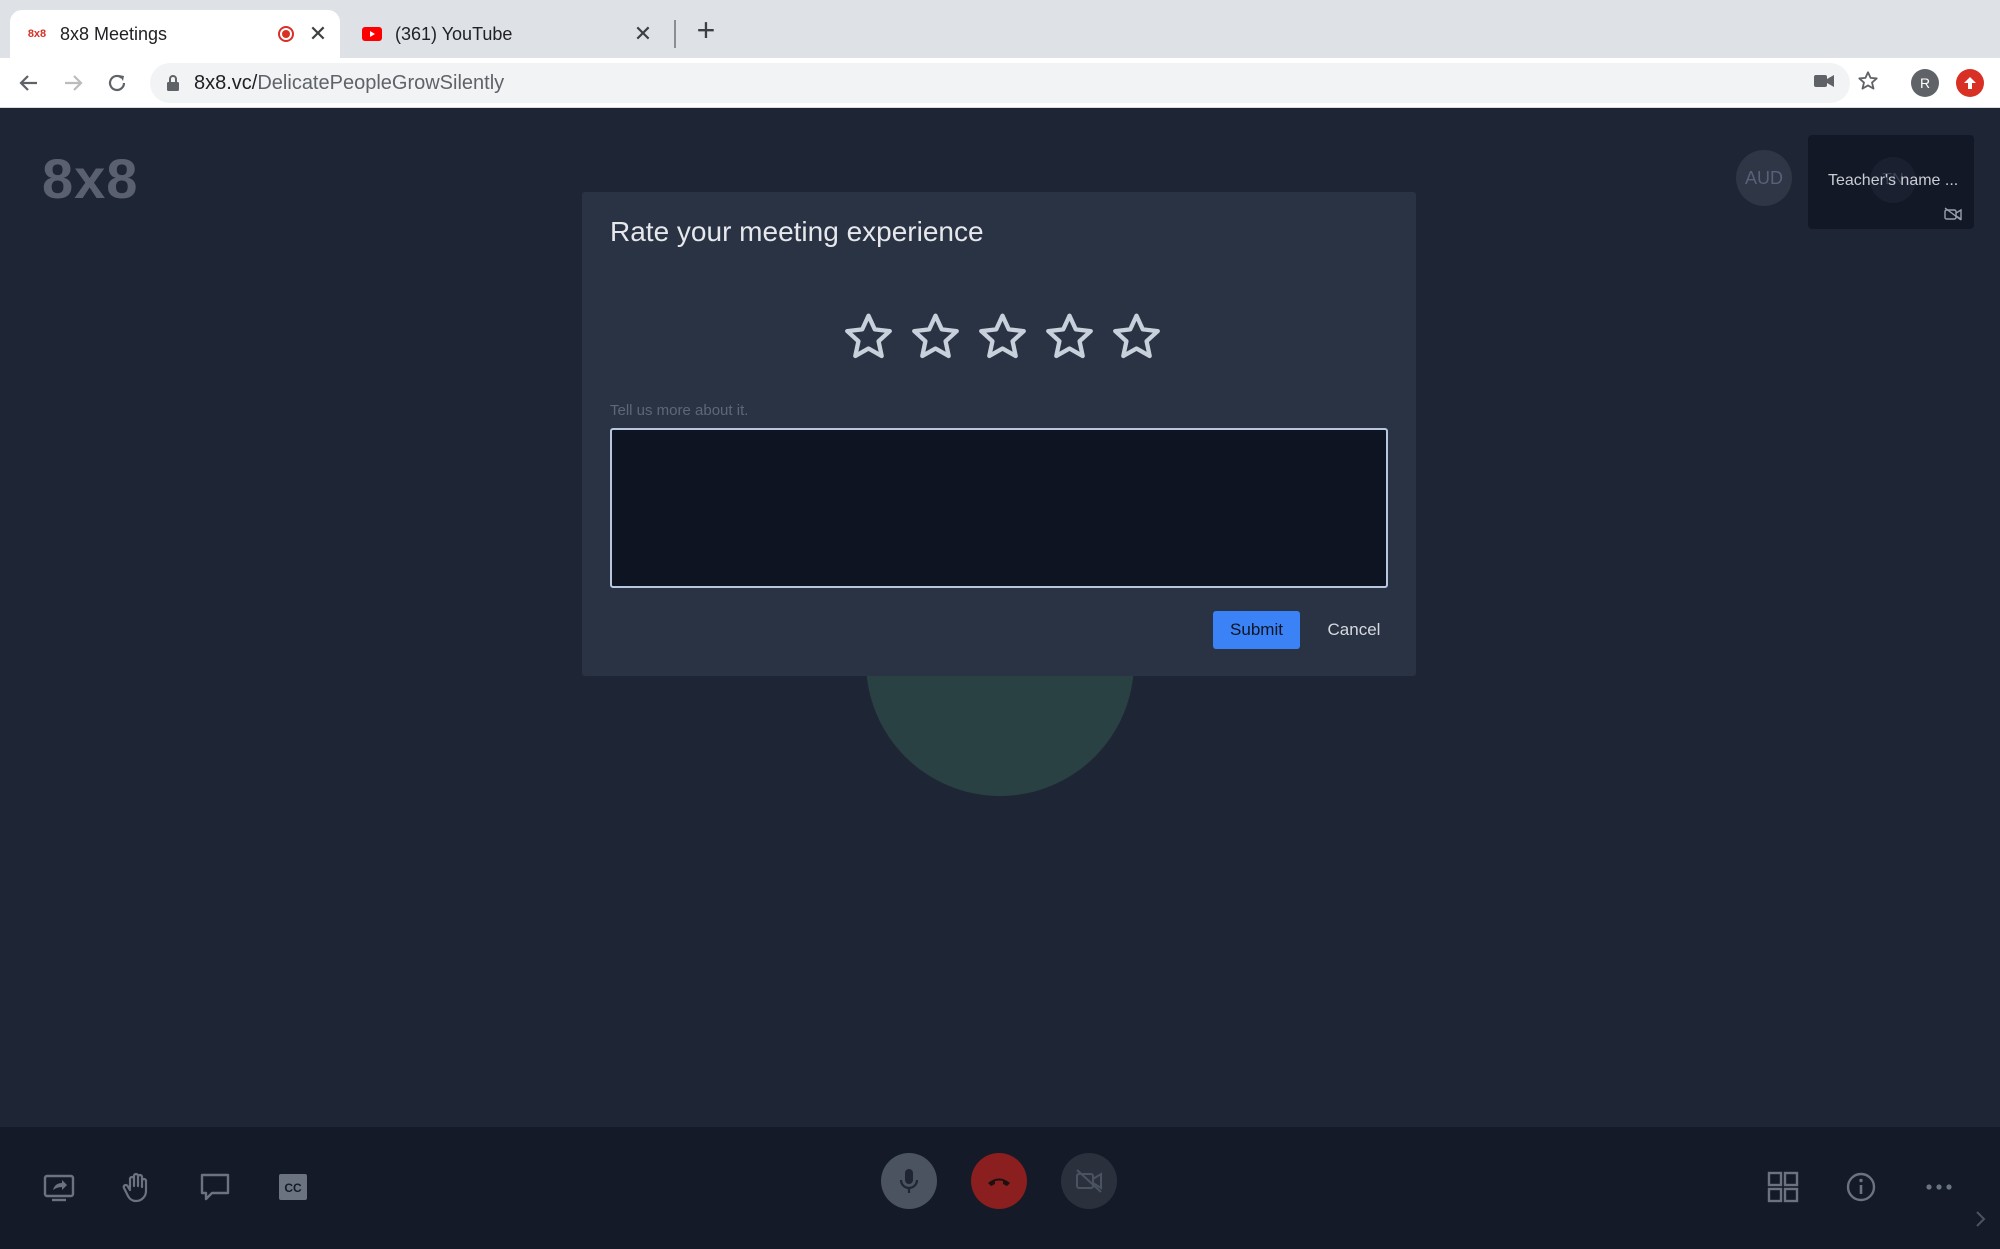  What do you see at coordinates (1925, 83) in the screenshot?
I see `profile-avatar: R` at bounding box center [1925, 83].